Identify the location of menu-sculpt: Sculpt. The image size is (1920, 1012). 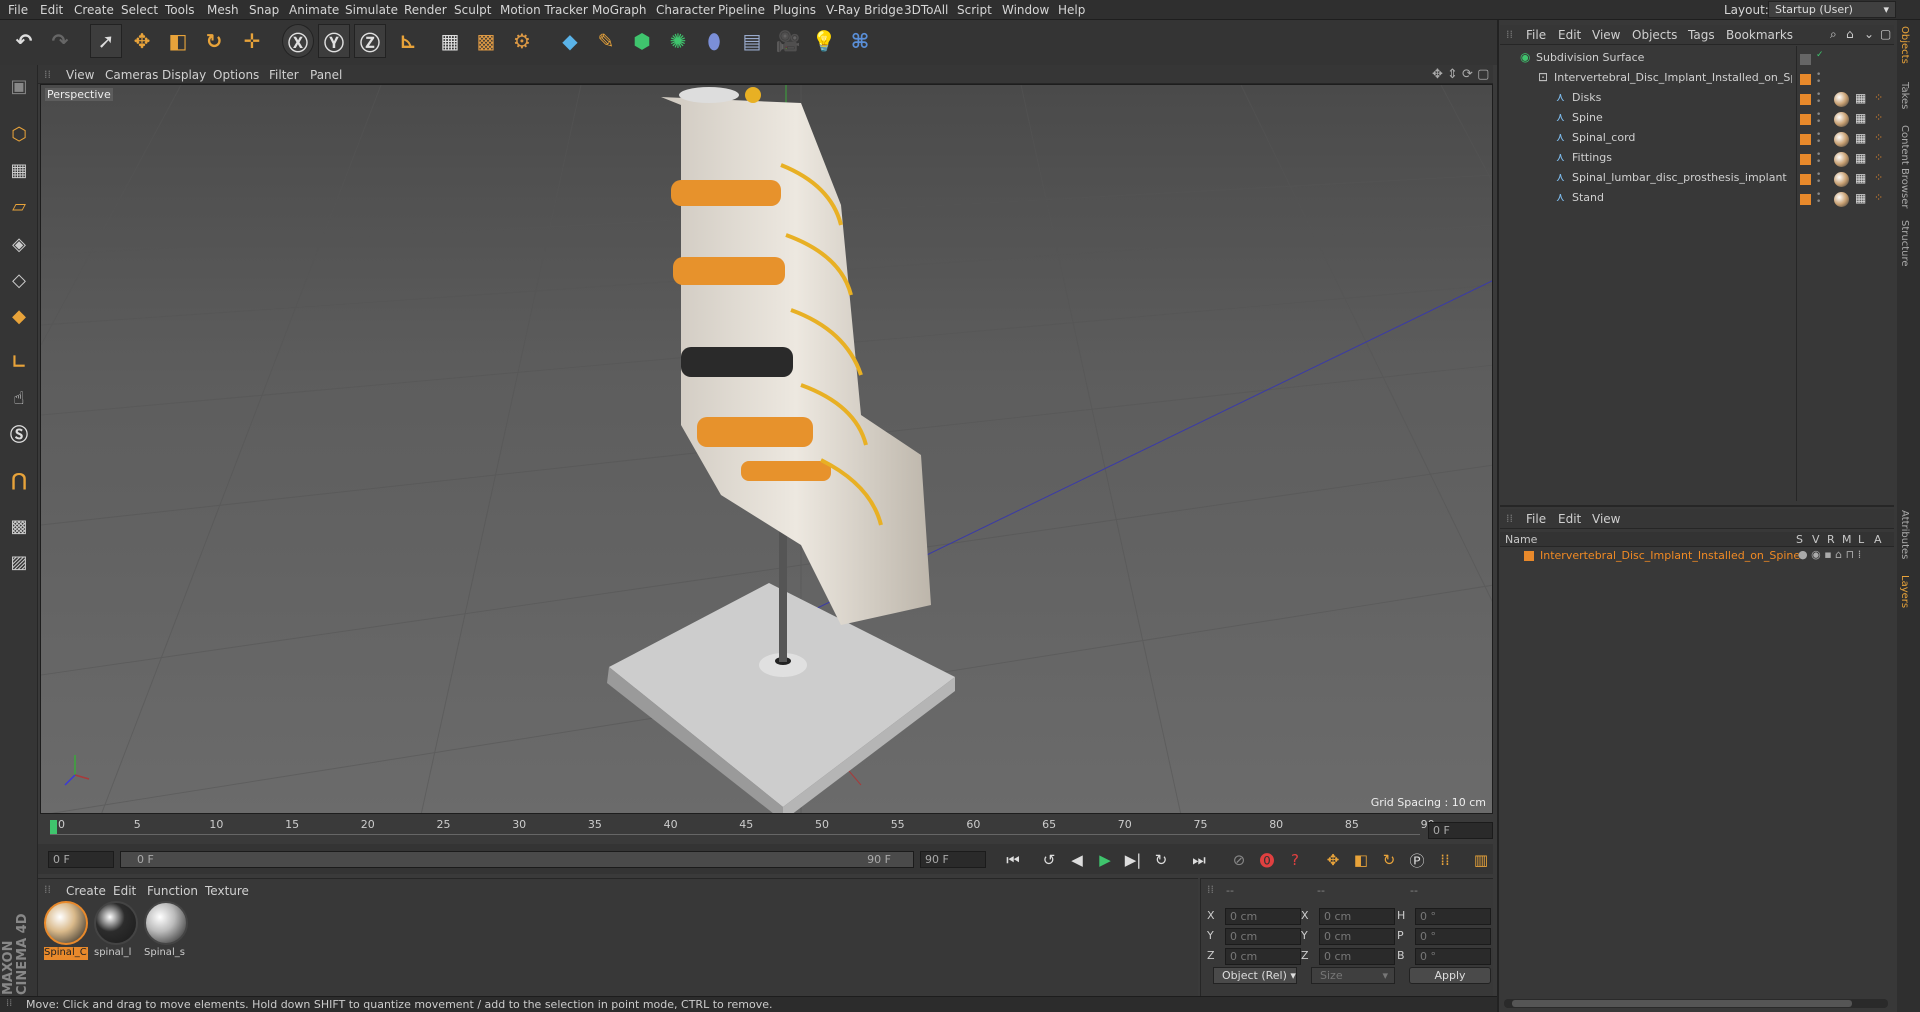
(472, 10).